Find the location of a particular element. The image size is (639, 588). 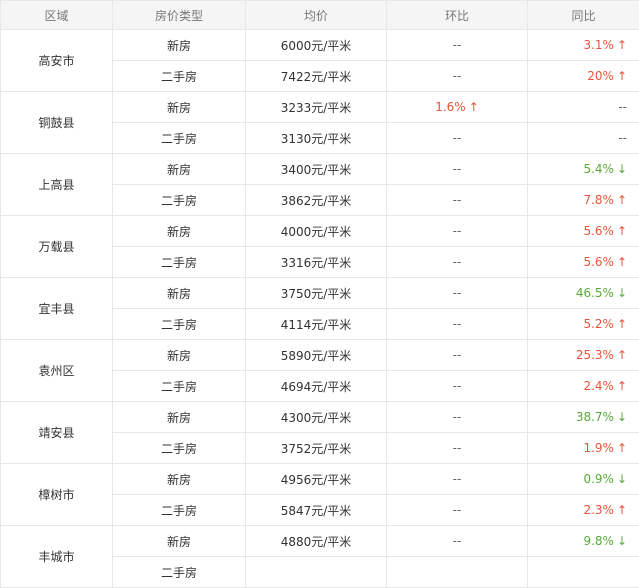

yoy-value: 1.9% is located at coordinates (598, 448).